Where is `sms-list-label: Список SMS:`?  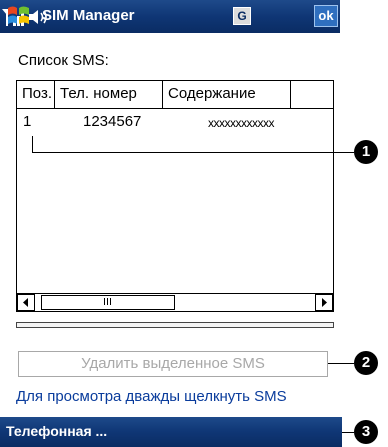 sms-list-label: Список SMS: is located at coordinates (63, 60).